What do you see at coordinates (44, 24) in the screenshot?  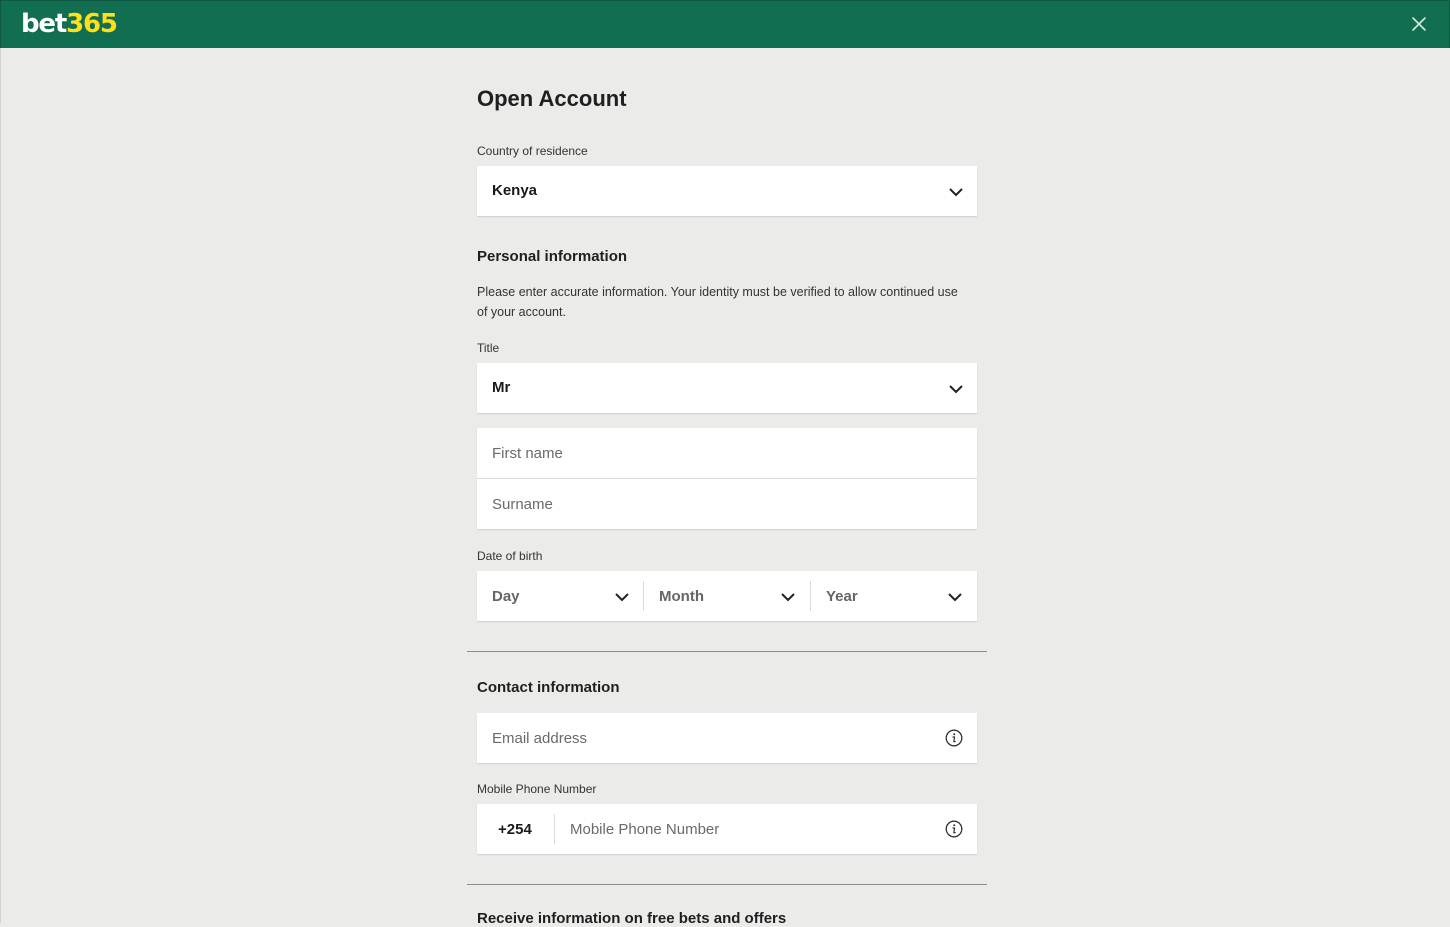 I see `logo-text-bet: bet` at bounding box center [44, 24].